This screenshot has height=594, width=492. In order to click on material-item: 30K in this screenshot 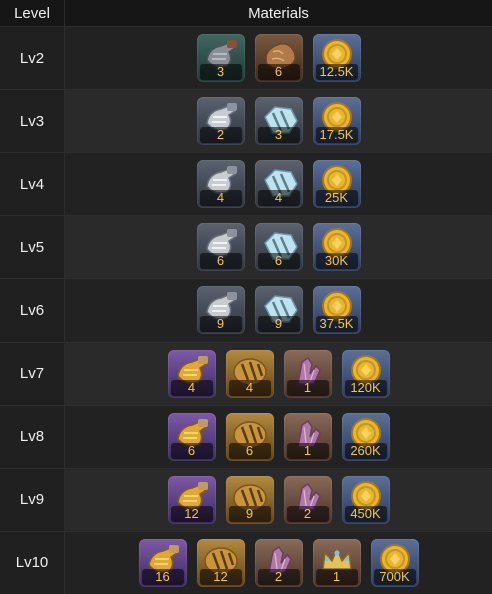, I will do `click(336, 247)`.